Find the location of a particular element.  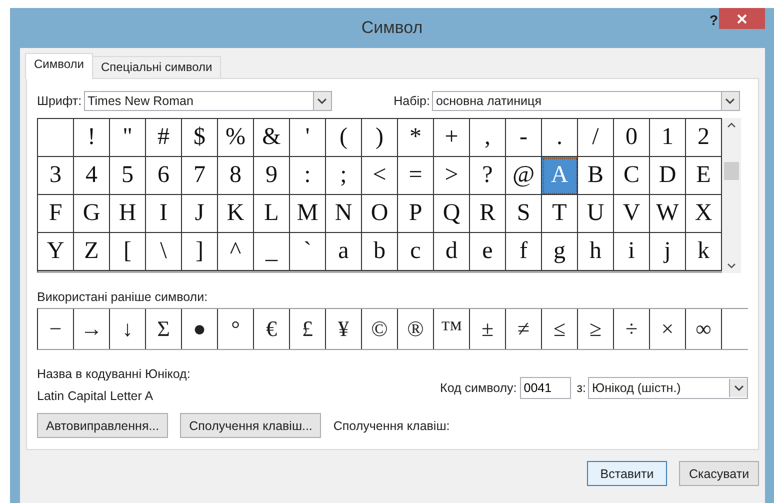

symbol-cell: e is located at coordinates (488, 252).